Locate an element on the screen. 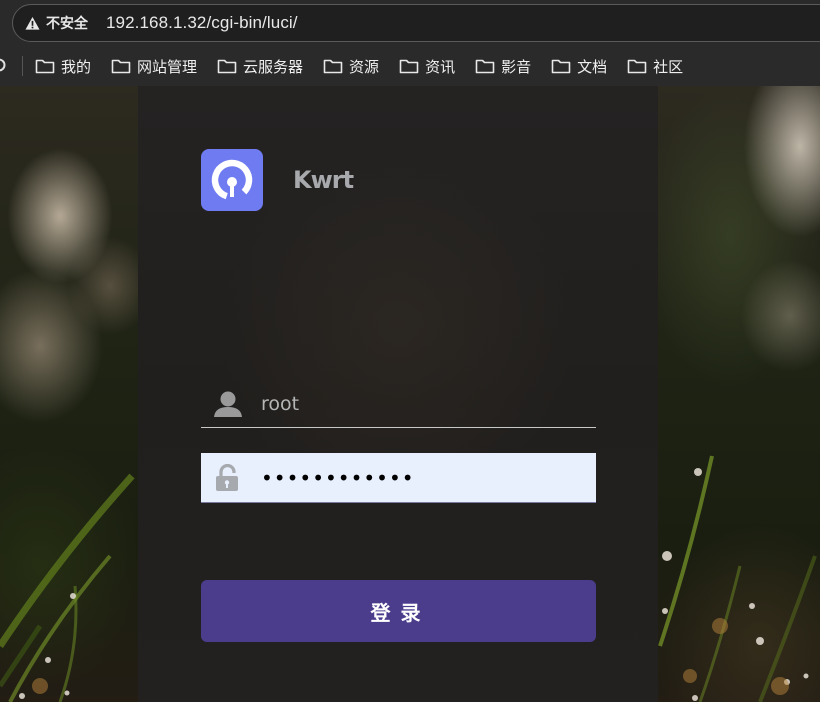  url-text: 192.168.1.32/cgi-bin/luci/ is located at coordinates (202, 23).